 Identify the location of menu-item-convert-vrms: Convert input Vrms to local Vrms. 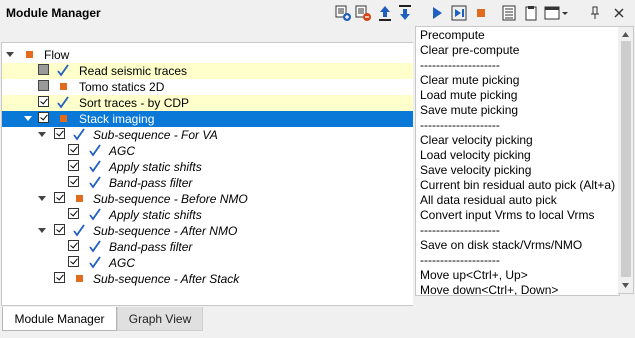
(507, 215).